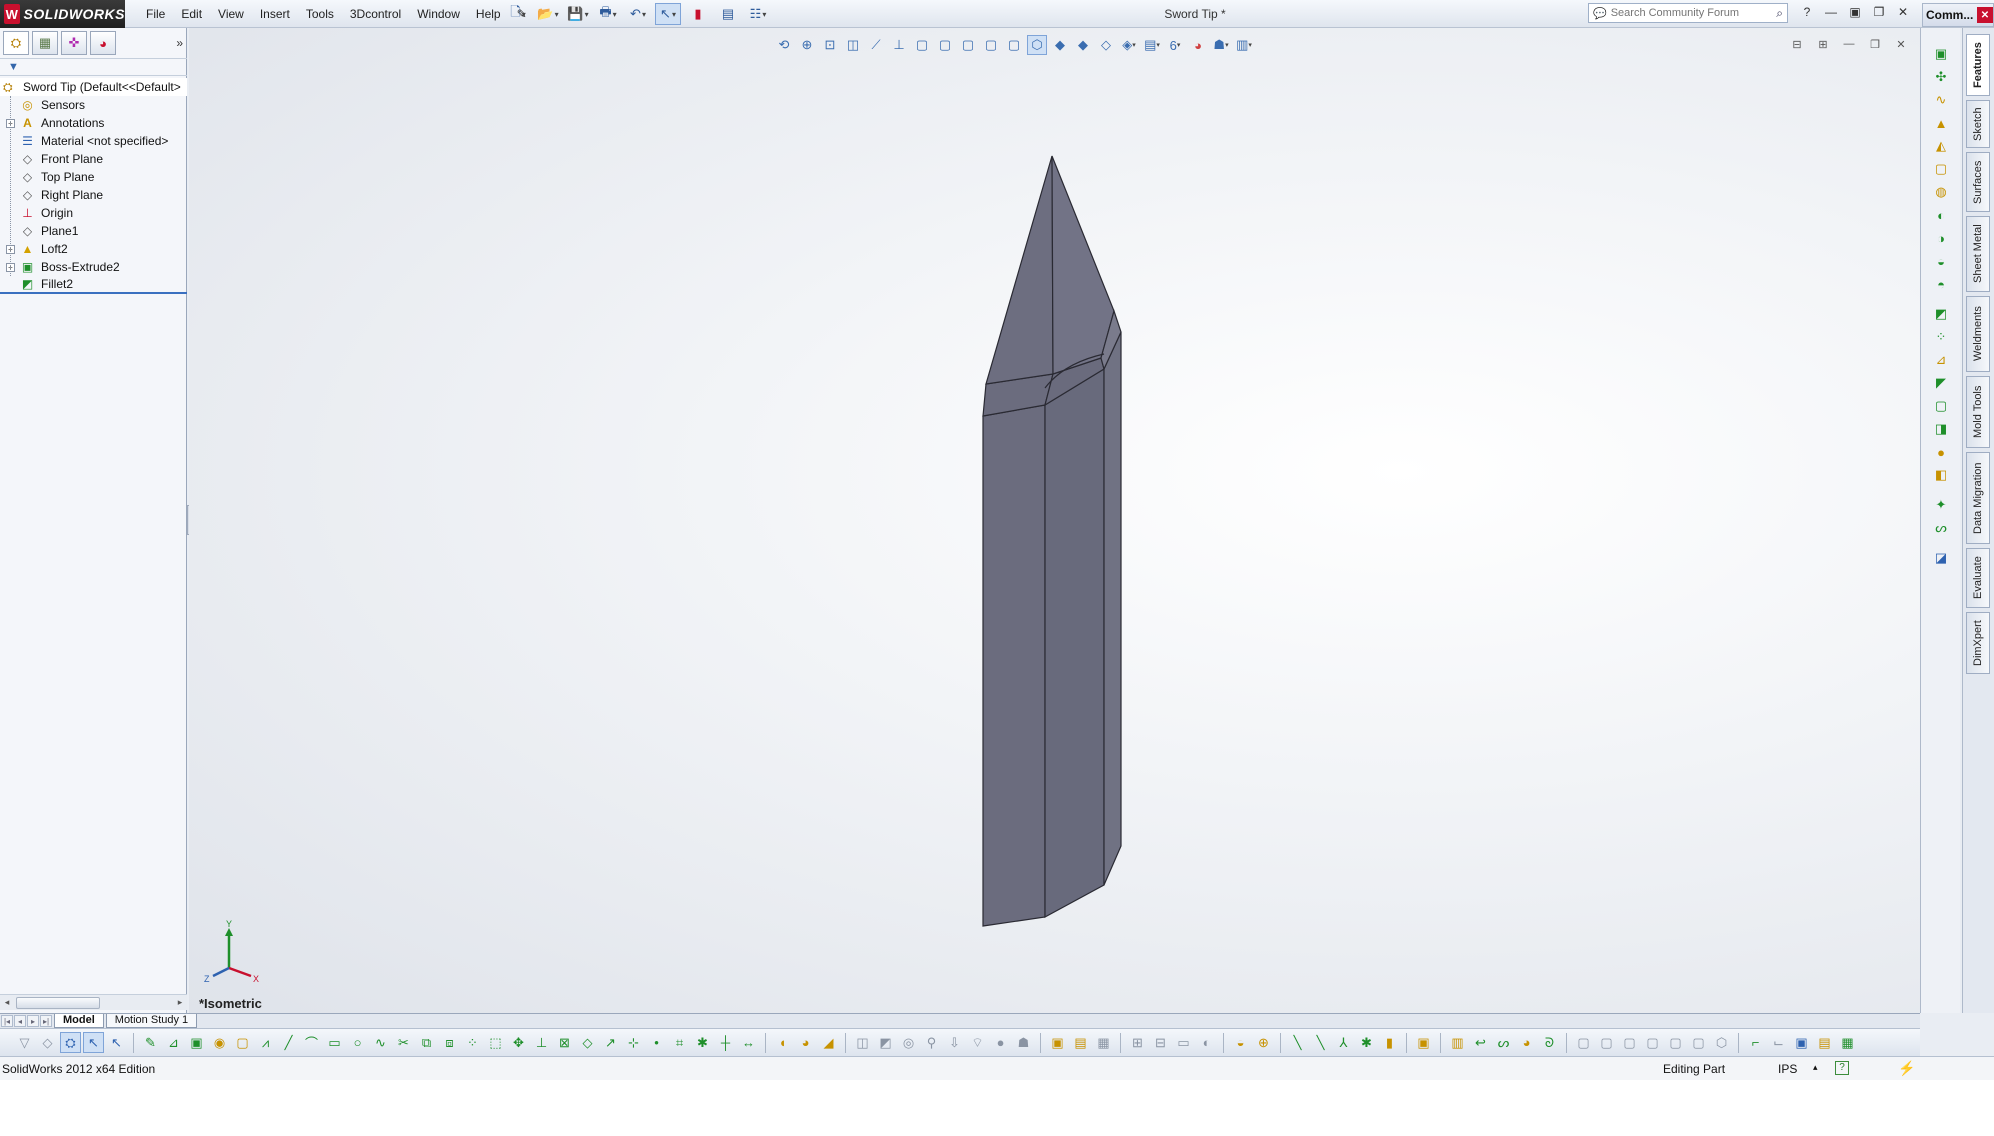 The width and height of the screenshot is (1994, 1136). Describe the element at coordinates (1698, 1042) in the screenshot. I see `bottom-std-view-icon: ▢` at that location.